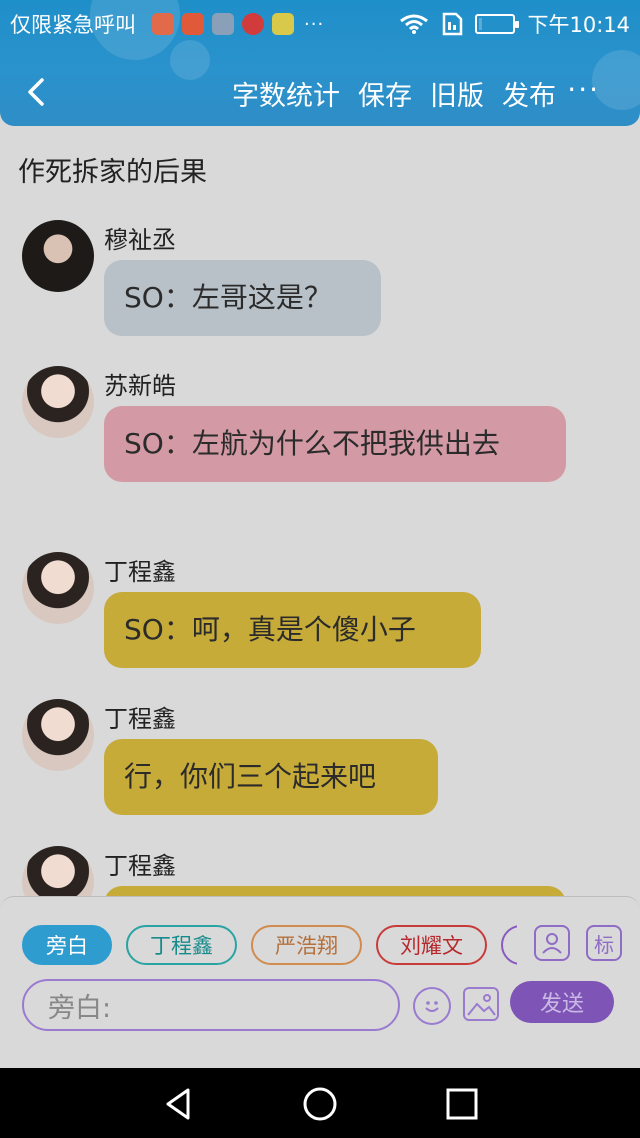 The width and height of the screenshot is (640, 1138). I want to click on character-manage-button, so click(552, 943).